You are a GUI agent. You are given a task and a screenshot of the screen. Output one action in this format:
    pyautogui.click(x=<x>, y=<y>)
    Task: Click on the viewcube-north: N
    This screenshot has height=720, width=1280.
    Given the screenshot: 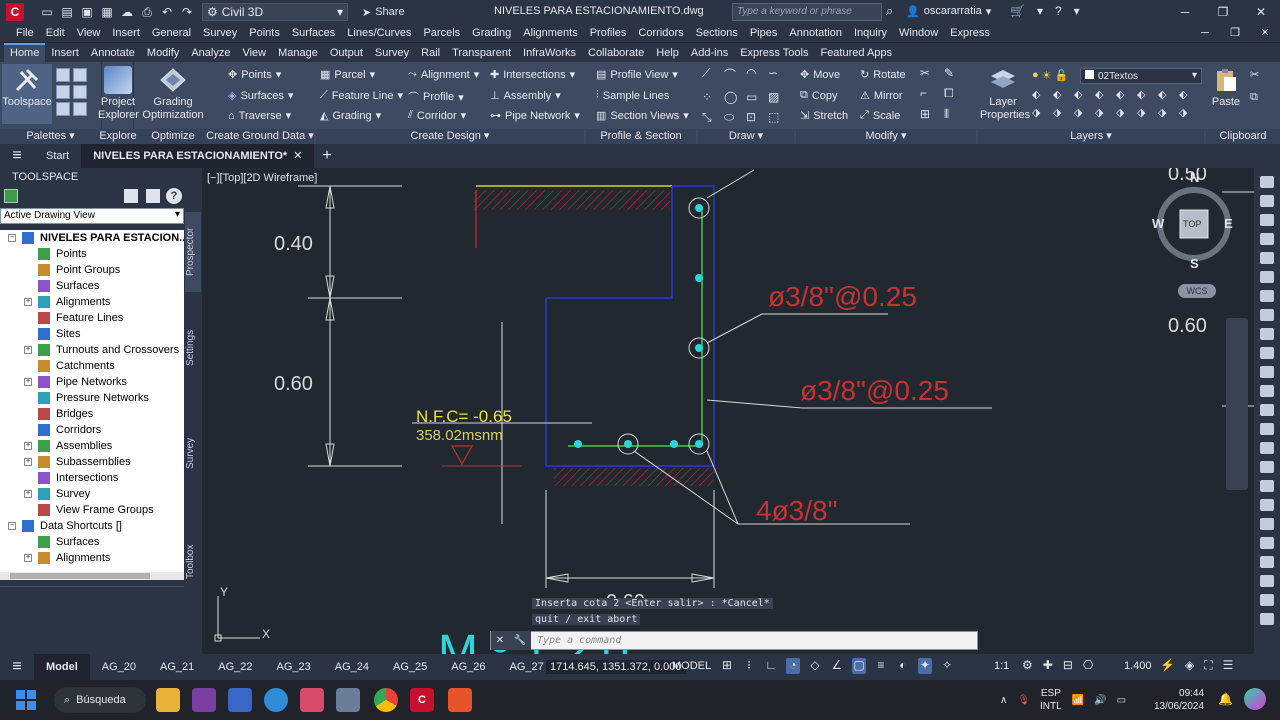 What is the action you would take?
    pyautogui.click(x=1194, y=177)
    